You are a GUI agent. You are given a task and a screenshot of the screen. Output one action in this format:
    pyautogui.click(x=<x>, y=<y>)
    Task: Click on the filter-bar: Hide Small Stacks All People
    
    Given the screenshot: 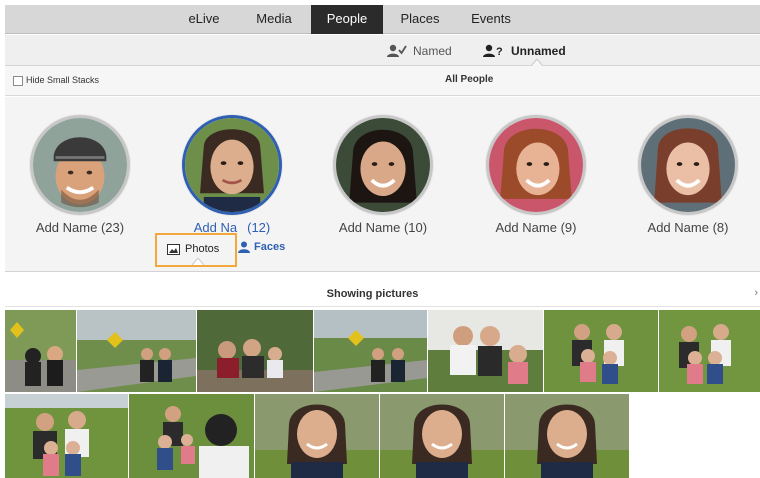 What is the action you would take?
    pyautogui.click(x=382, y=81)
    